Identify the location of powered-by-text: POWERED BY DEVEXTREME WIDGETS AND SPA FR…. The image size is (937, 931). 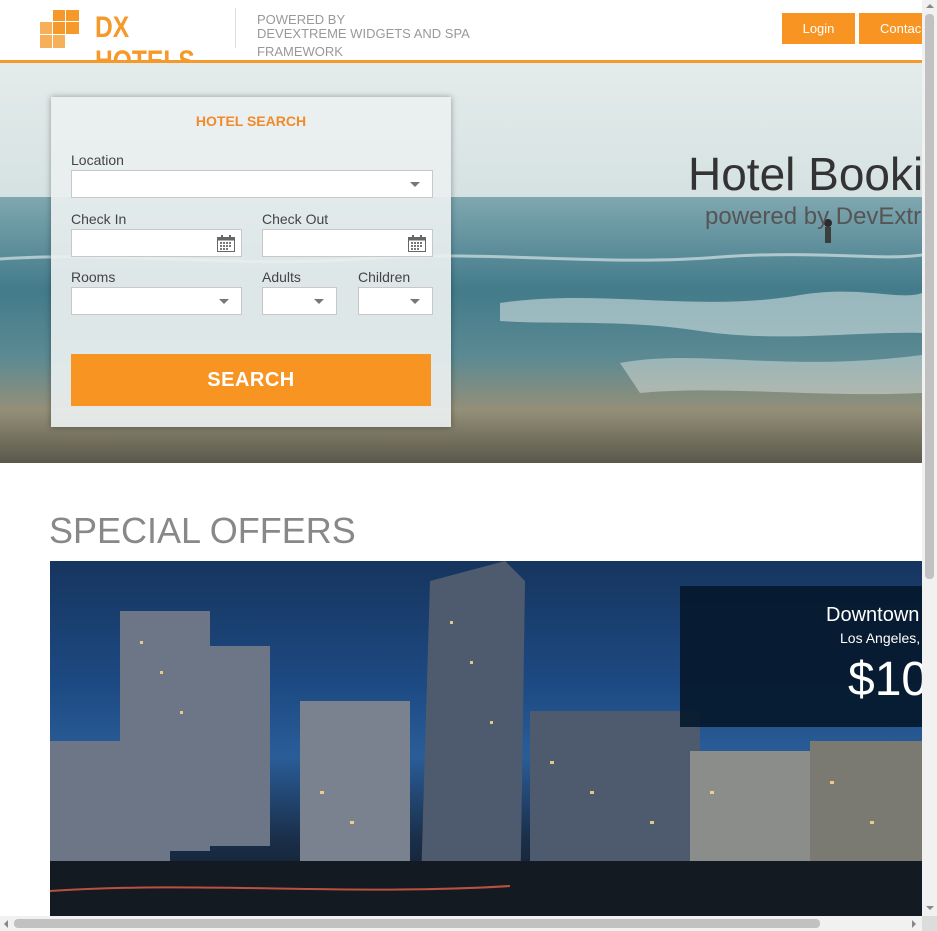
(377, 36).